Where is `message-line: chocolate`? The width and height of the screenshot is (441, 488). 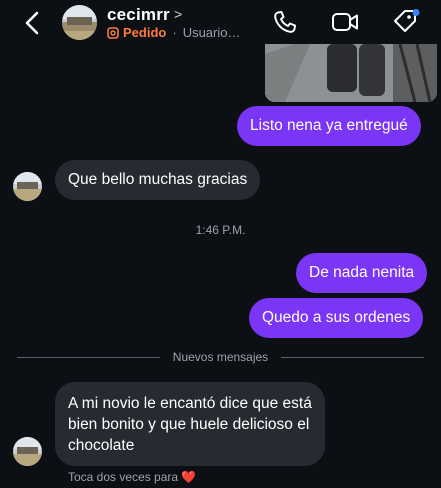 message-line: chocolate is located at coordinates (101, 445).